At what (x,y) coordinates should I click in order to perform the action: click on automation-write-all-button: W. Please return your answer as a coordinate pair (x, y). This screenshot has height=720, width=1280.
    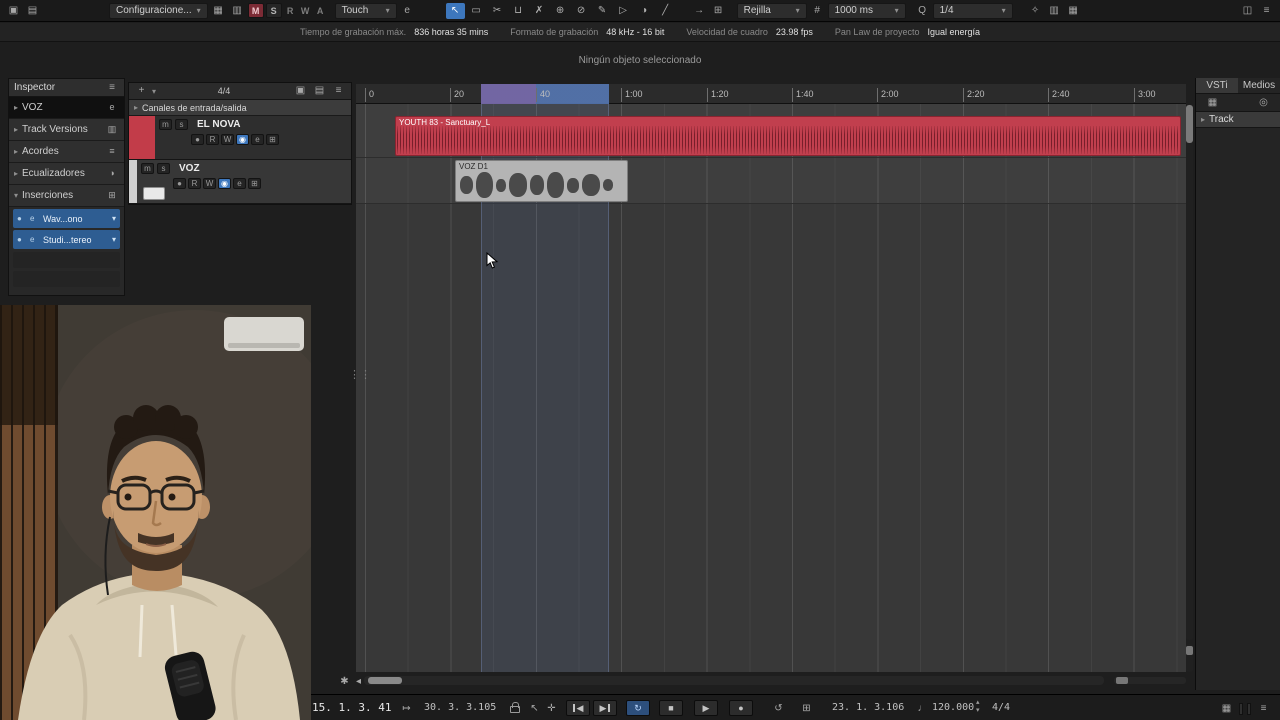
    Looking at the image, I should click on (305, 11).